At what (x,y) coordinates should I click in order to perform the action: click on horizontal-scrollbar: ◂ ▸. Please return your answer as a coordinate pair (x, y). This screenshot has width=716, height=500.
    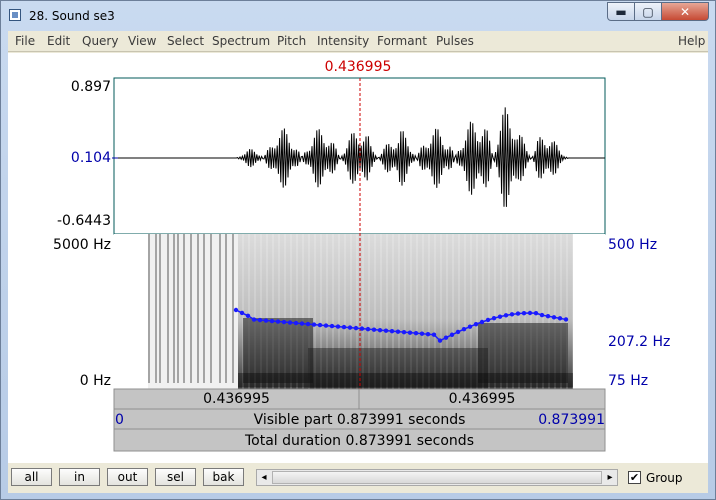
    Looking at the image, I should click on (437, 477).